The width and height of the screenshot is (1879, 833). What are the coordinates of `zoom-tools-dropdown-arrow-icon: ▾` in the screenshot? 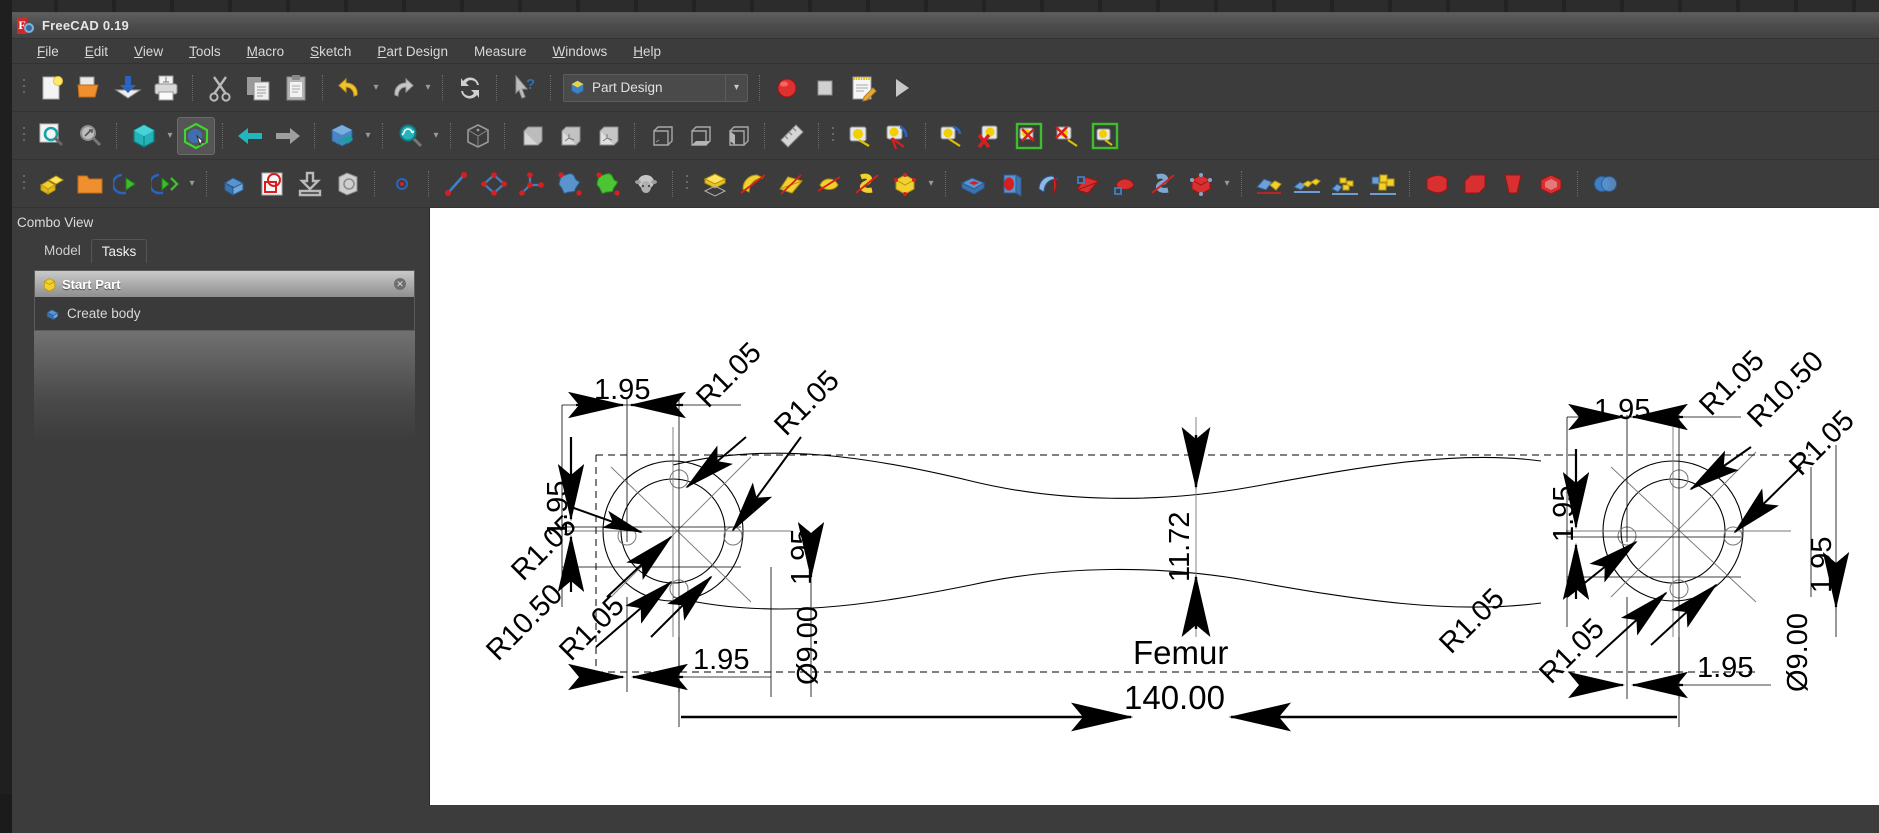 It's located at (436, 136).